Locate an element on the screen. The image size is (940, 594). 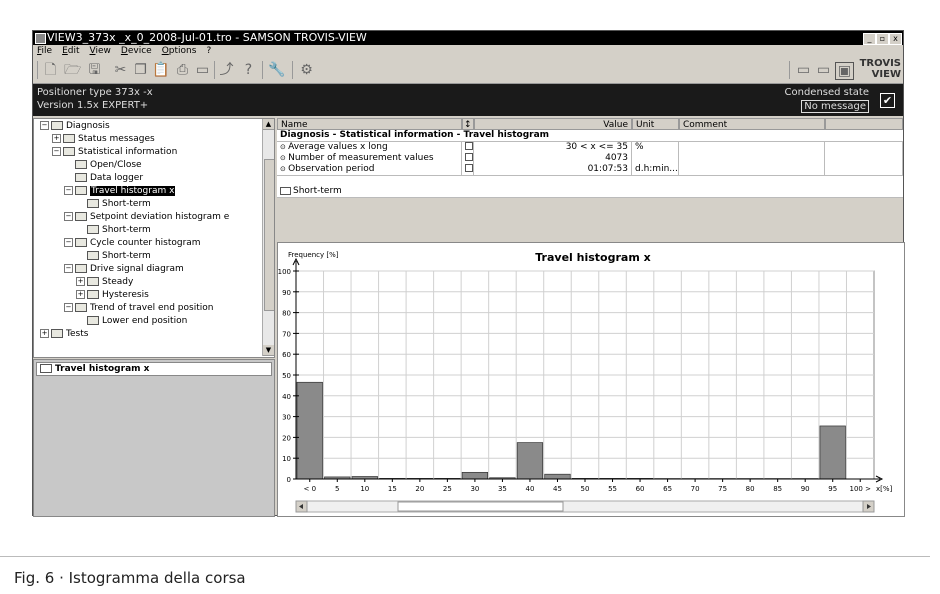
x-axis-label: x[%] is located at coordinates (884, 489).